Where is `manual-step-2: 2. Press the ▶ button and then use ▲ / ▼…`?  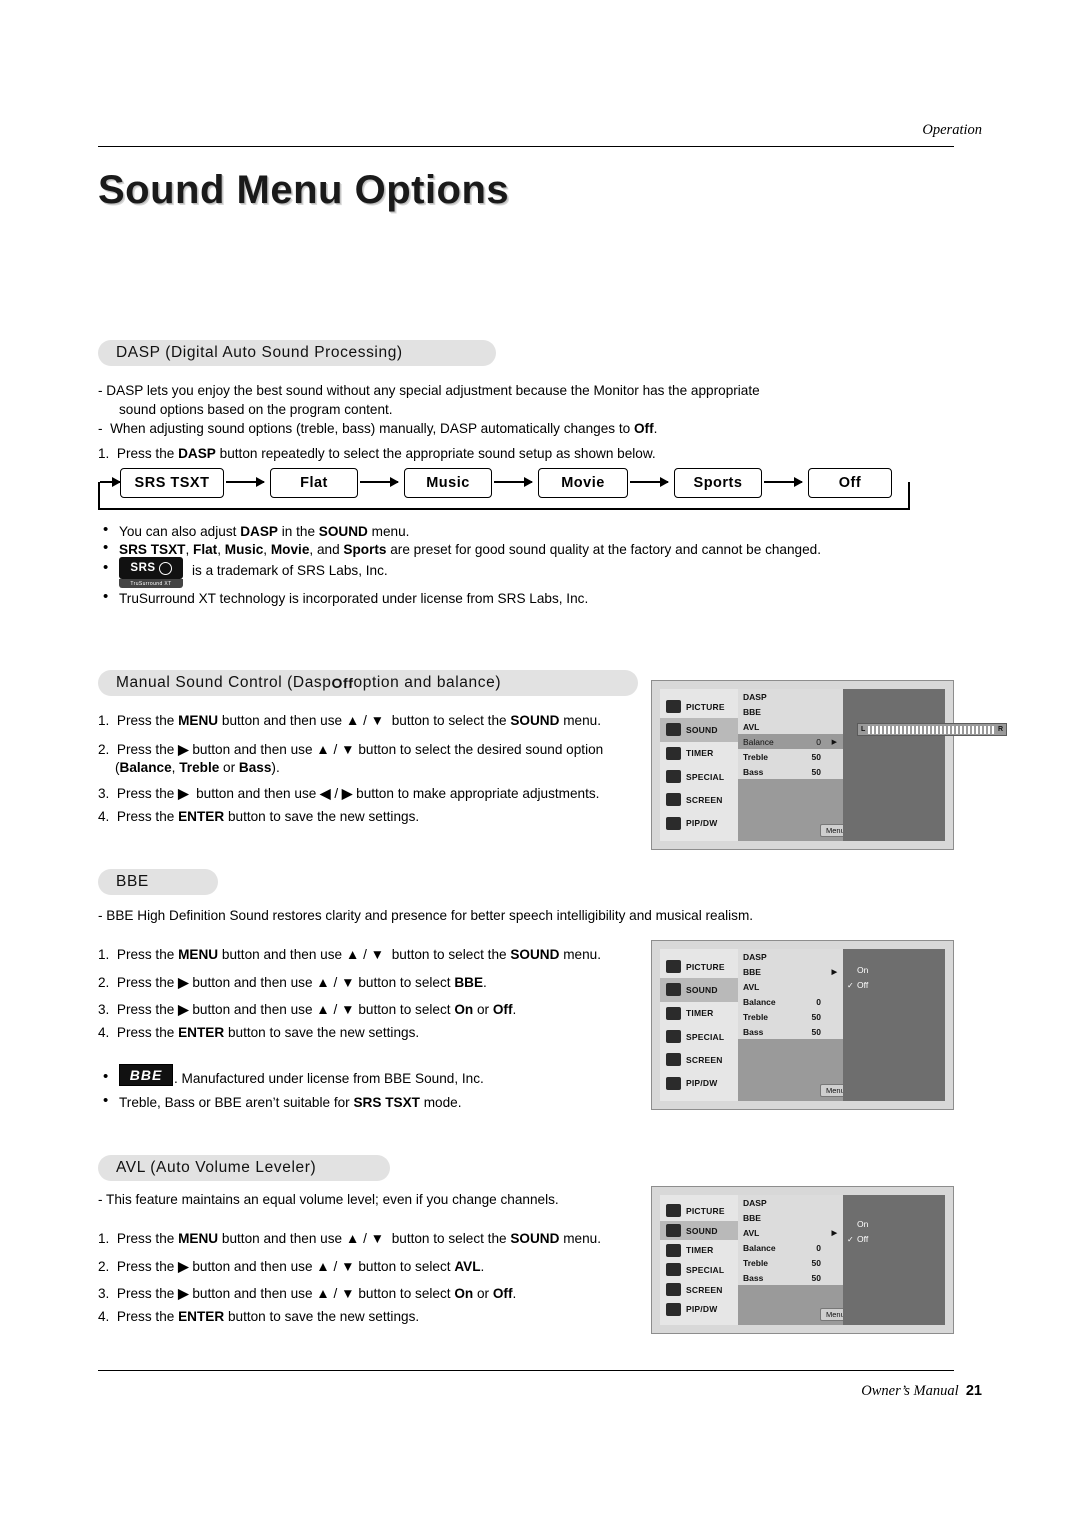
manual-step-2: 2. Press the ▶ button and then use ▲ / ▼… is located at coordinates (351, 749).